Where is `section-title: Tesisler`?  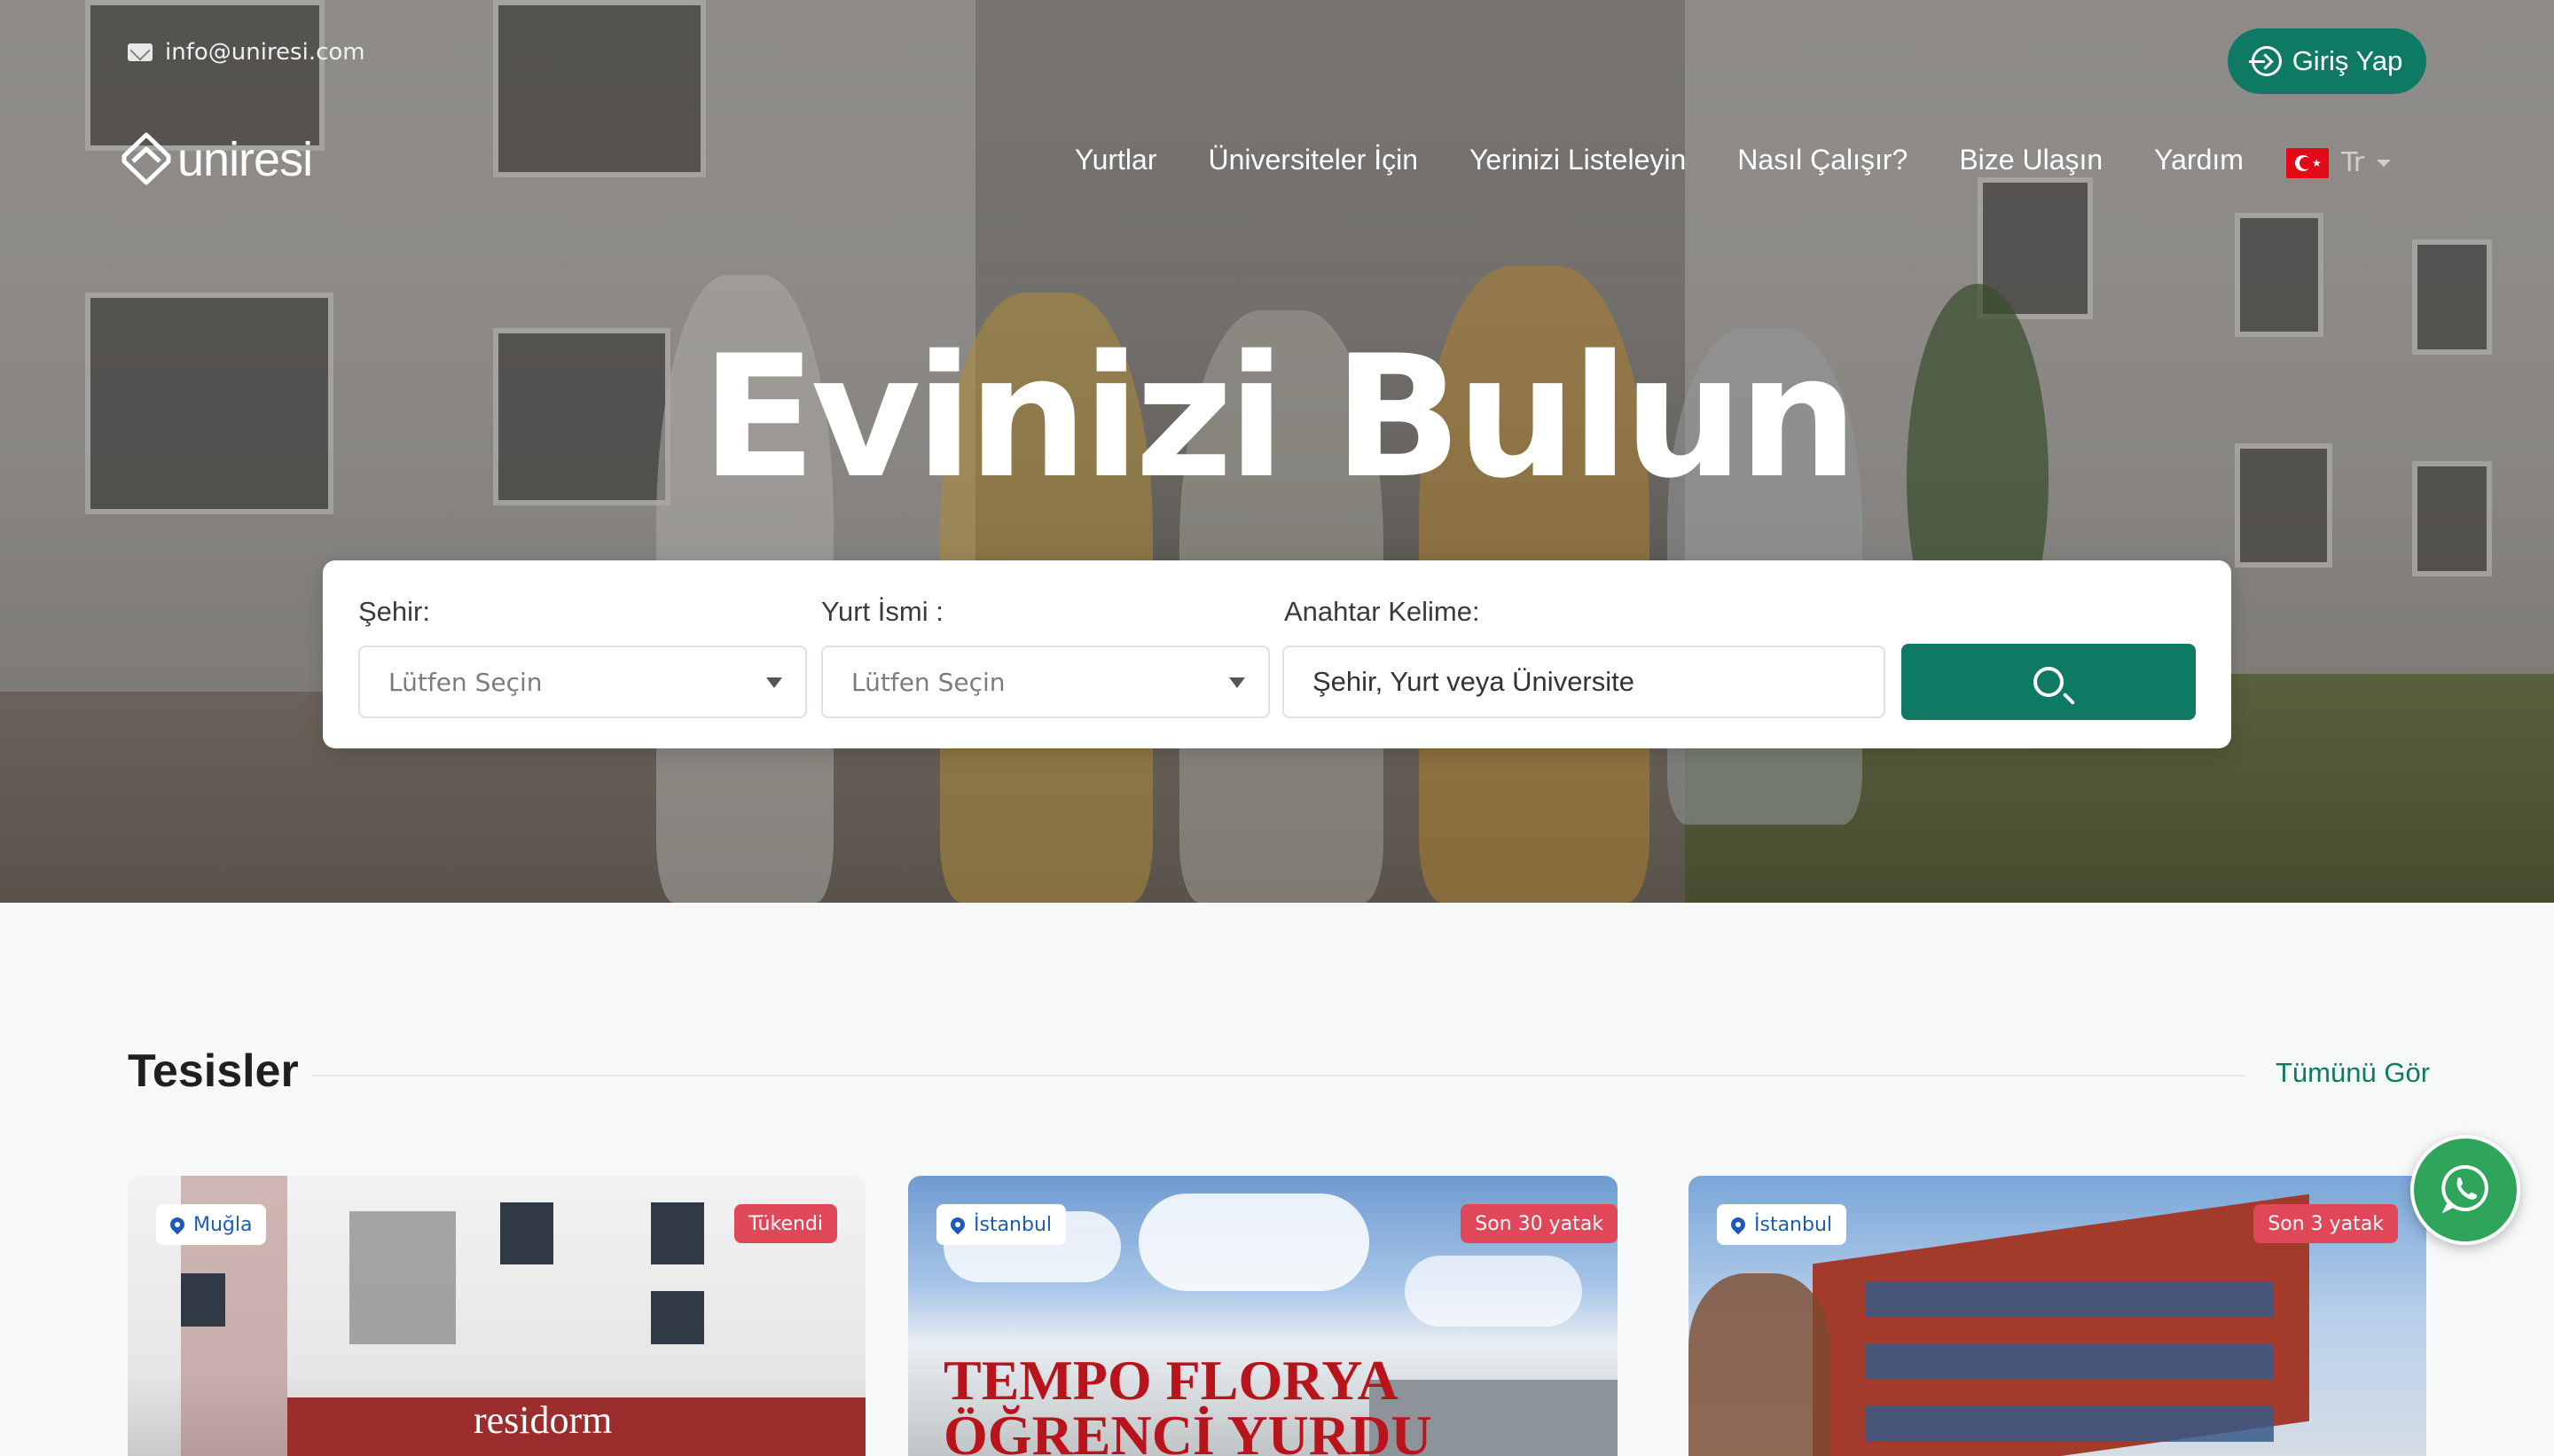 section-title: Tesisler is located at coordinates (213, 1071).